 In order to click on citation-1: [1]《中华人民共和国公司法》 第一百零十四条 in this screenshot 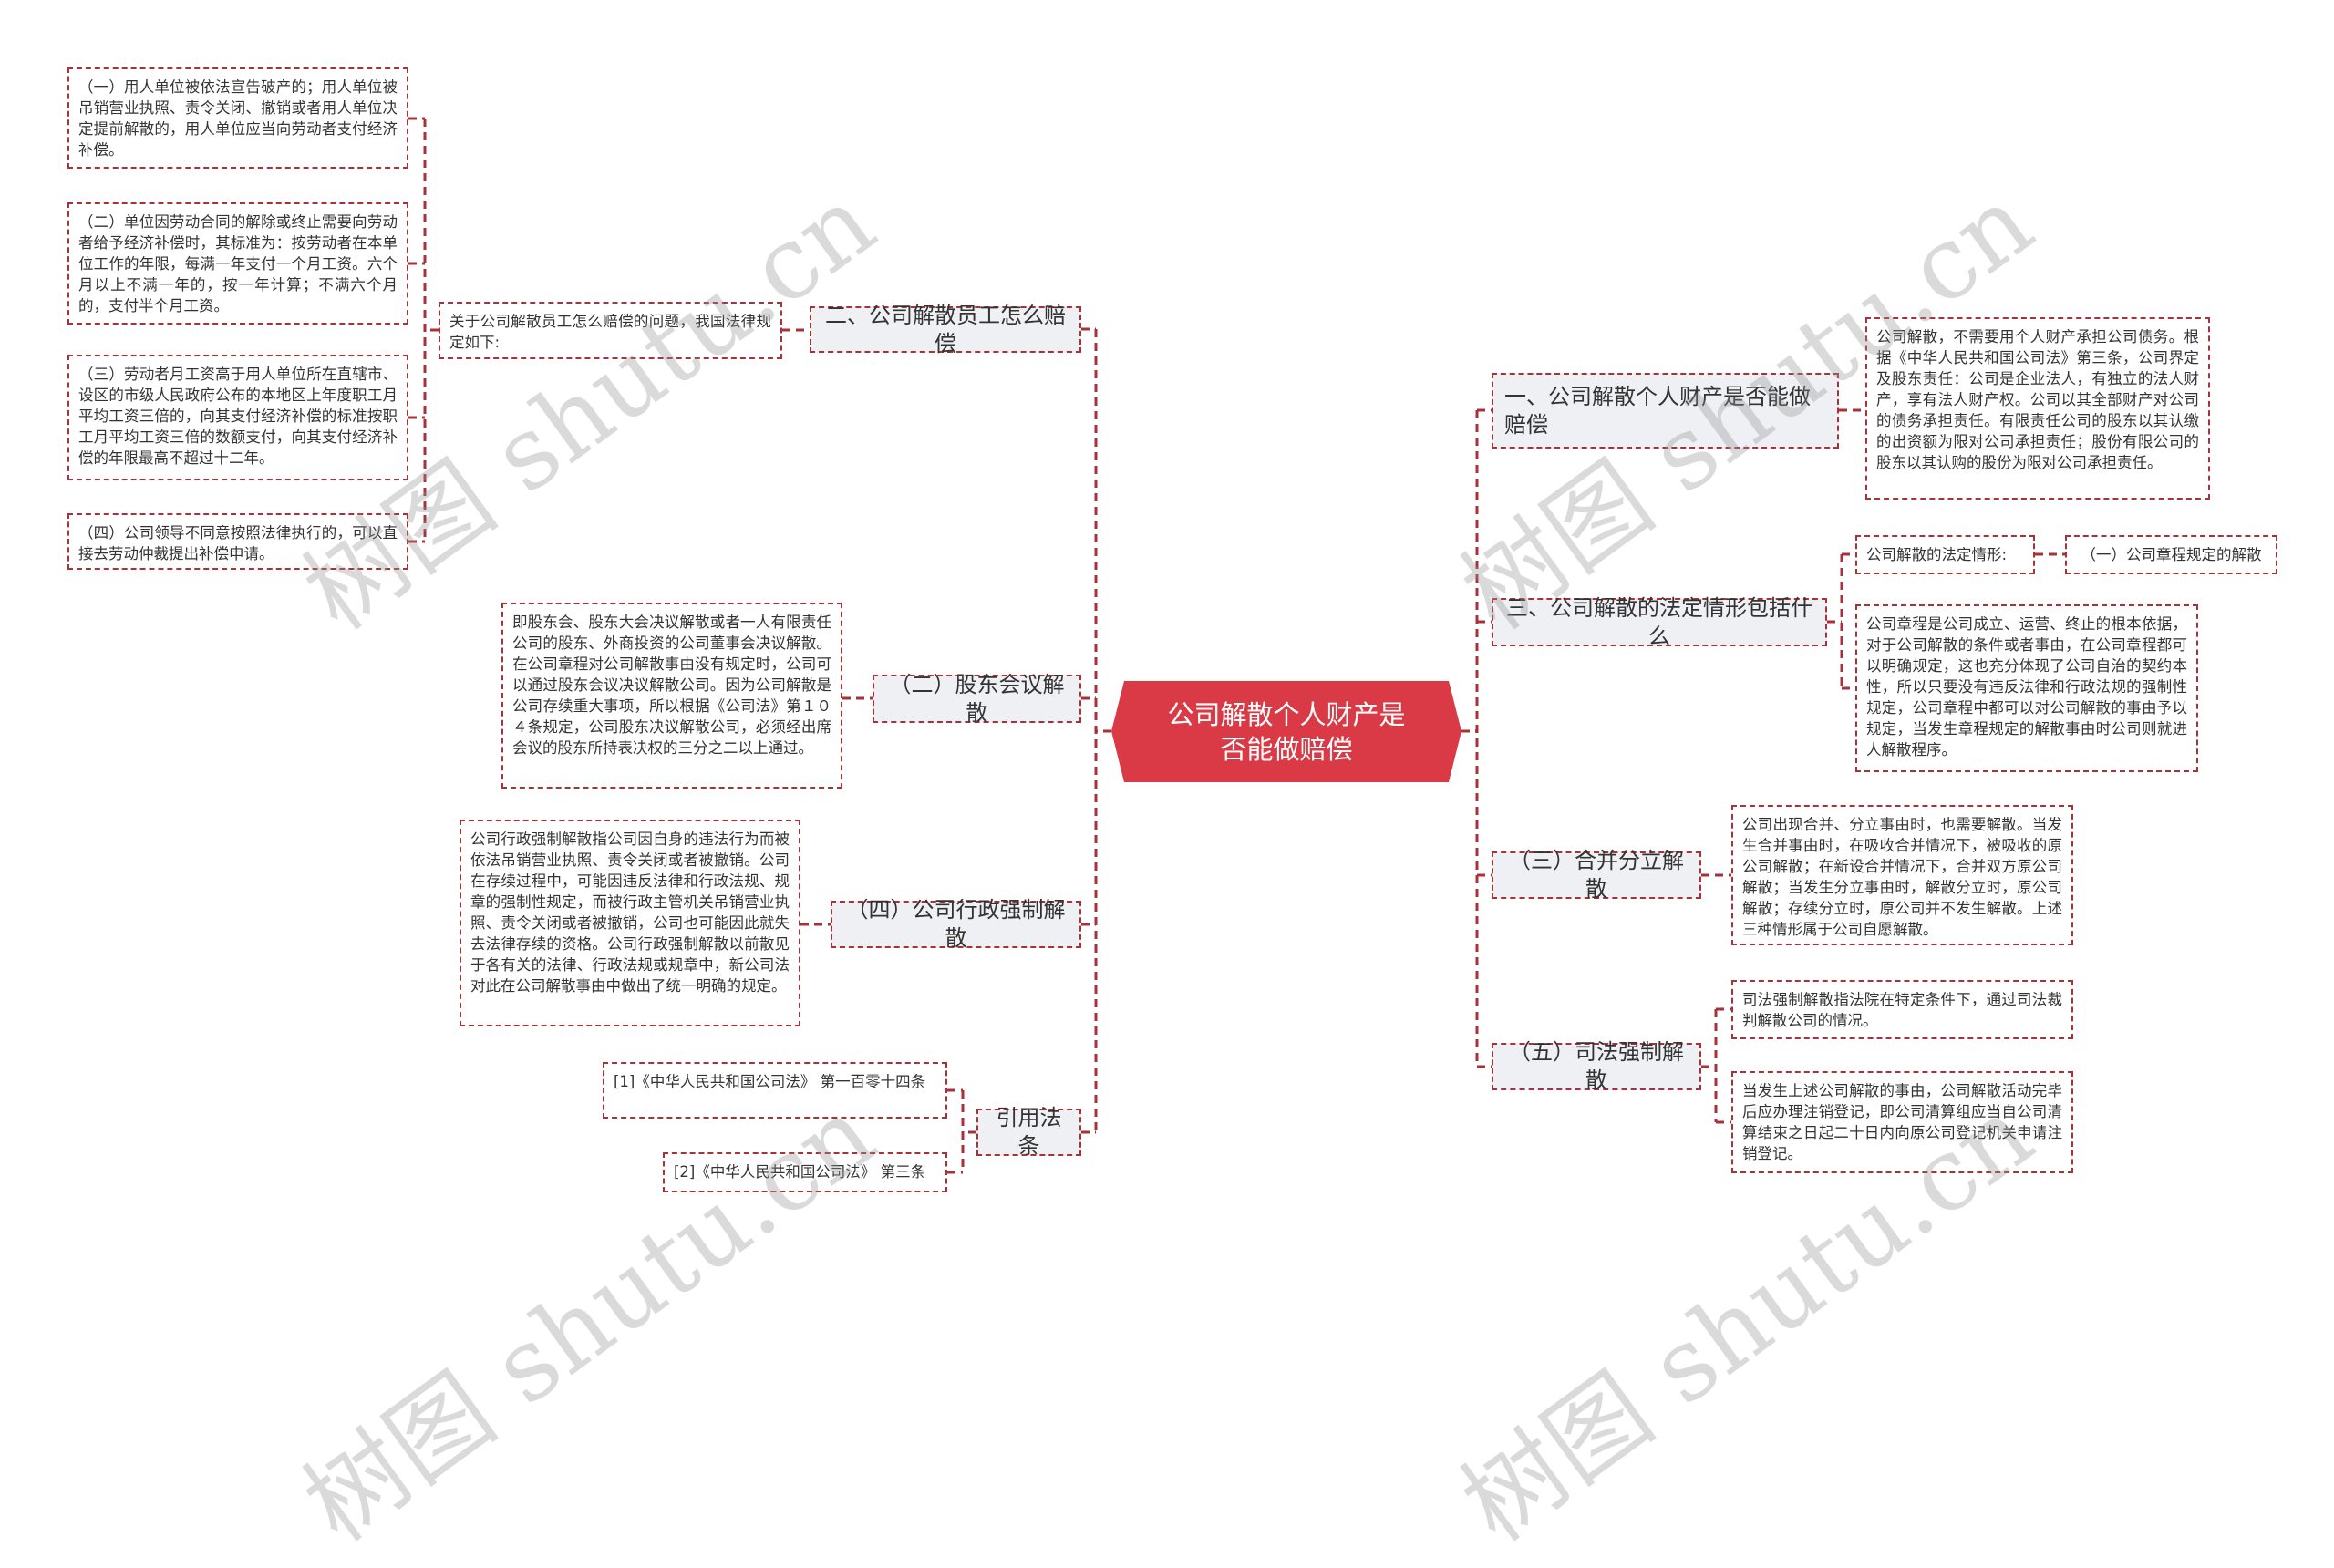, I will do `click(775, 1090)`.